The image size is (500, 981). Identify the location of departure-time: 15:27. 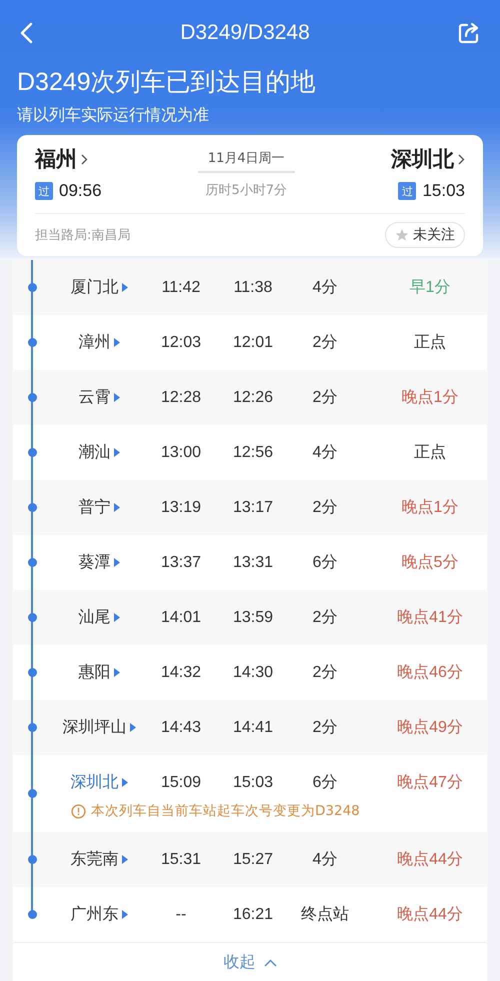
(253, 859).